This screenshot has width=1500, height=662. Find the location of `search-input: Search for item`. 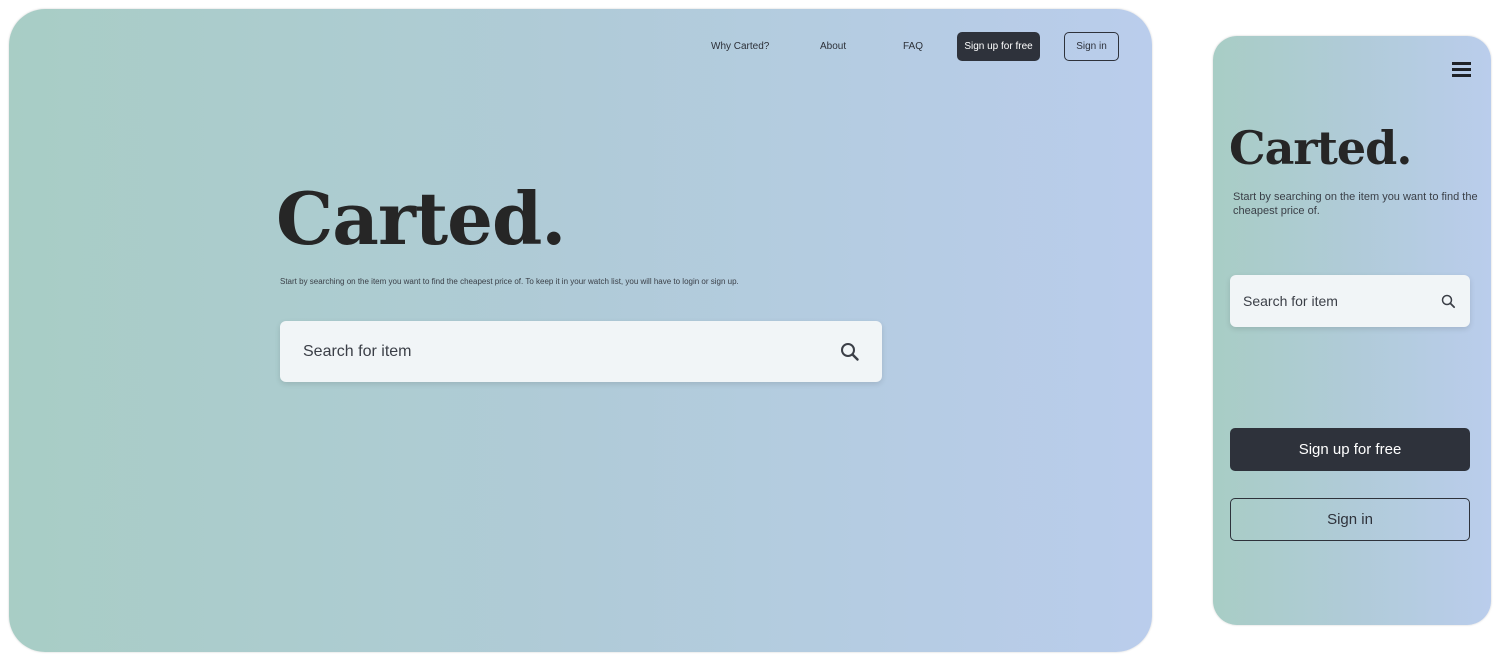

search-input: Search for item is located at coordinates (581, 351).